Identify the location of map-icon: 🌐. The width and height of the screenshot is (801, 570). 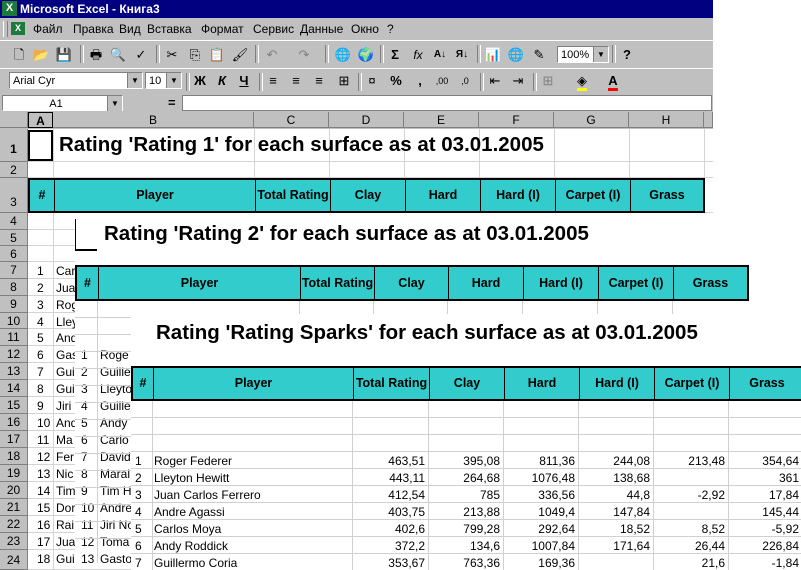
(516, 55).